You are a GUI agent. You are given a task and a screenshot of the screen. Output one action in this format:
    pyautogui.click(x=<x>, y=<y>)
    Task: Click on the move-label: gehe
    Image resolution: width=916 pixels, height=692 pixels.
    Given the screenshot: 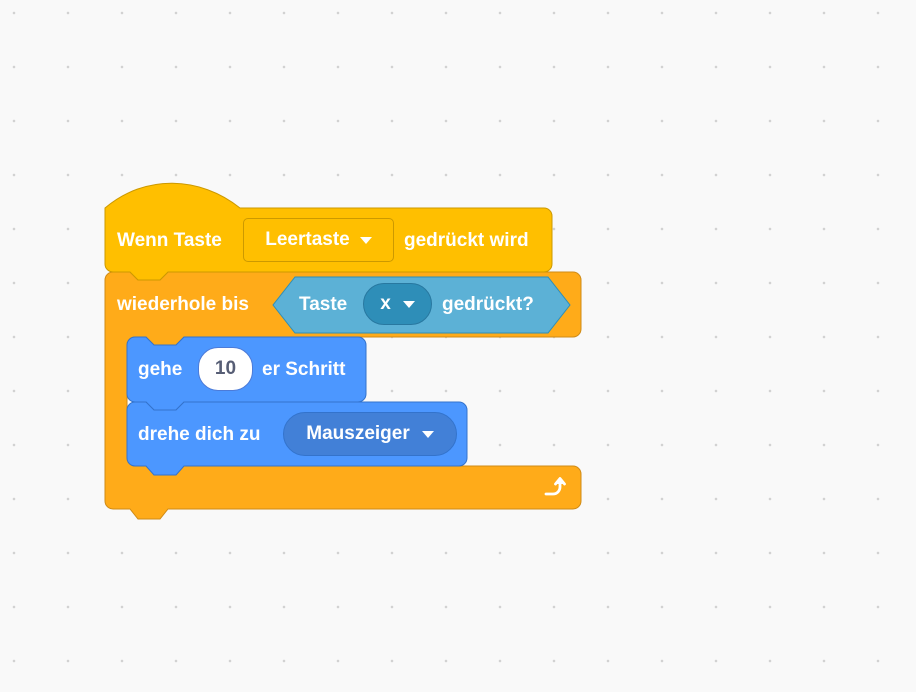 What is the action you would take?
    pyautogui.click(x=160, y=370)
    